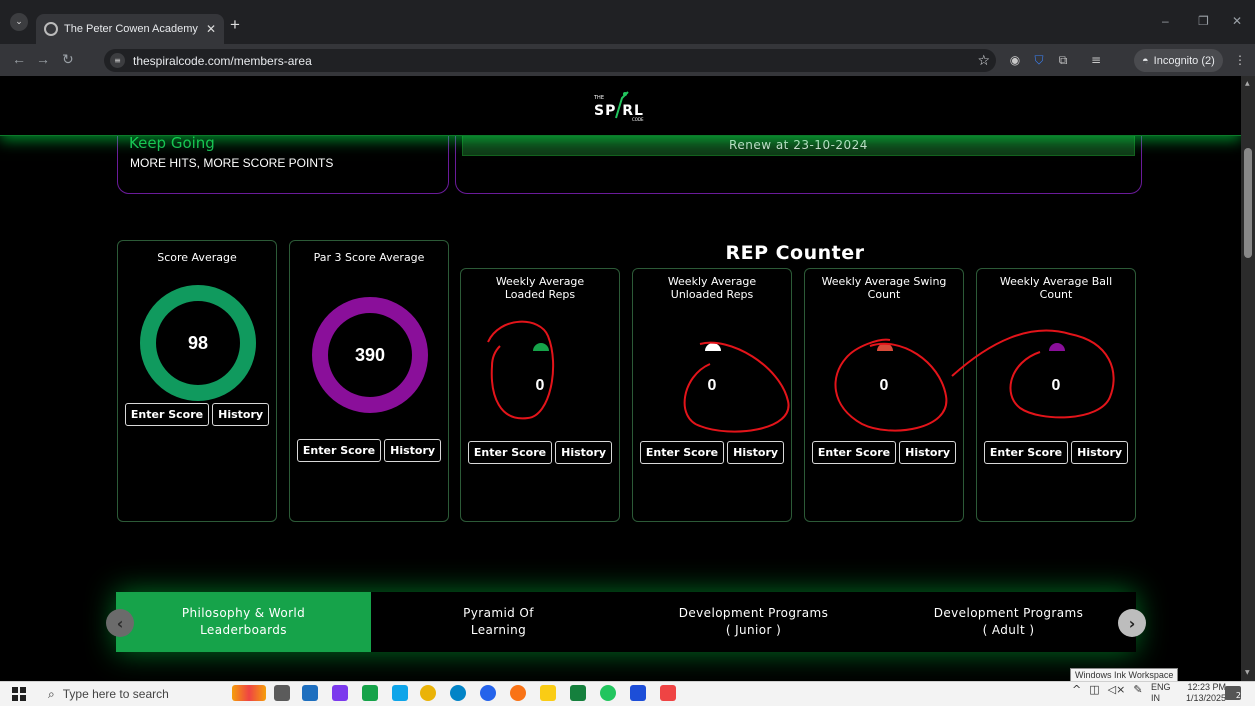  I want to click on firefox-icon, so click(518, 693).